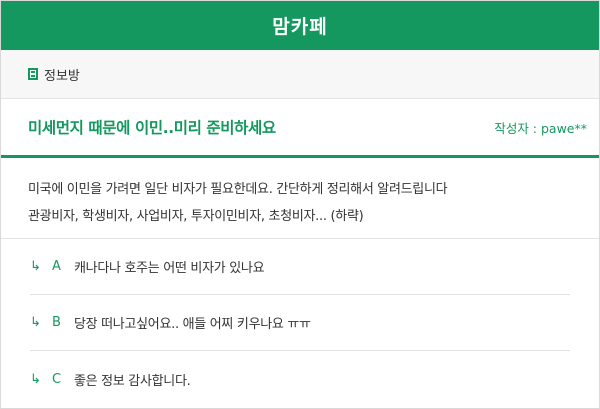 The height and width of the screenshot is (409, 600). I want to click on app-title: 맘카페, so click(300, 27).